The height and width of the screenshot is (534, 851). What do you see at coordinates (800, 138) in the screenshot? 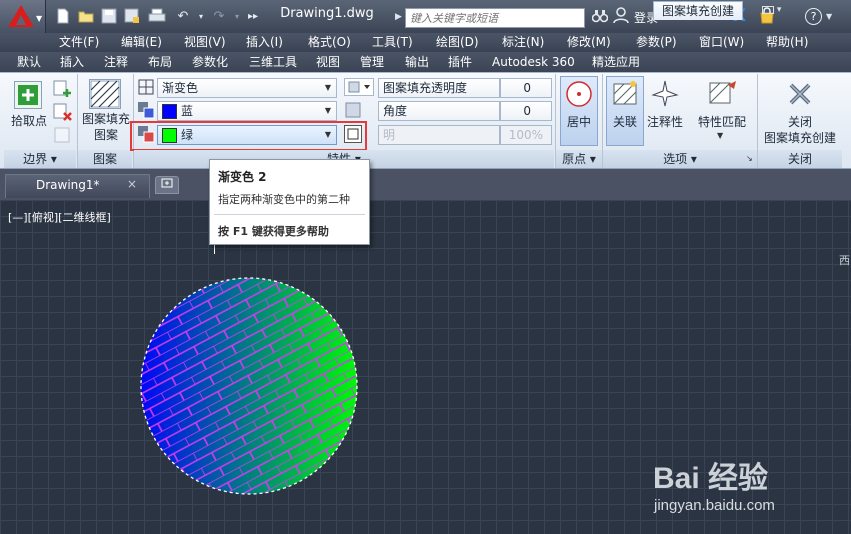
I see `close-label-2: 图案填充创建` at bounding box center [800, 138].